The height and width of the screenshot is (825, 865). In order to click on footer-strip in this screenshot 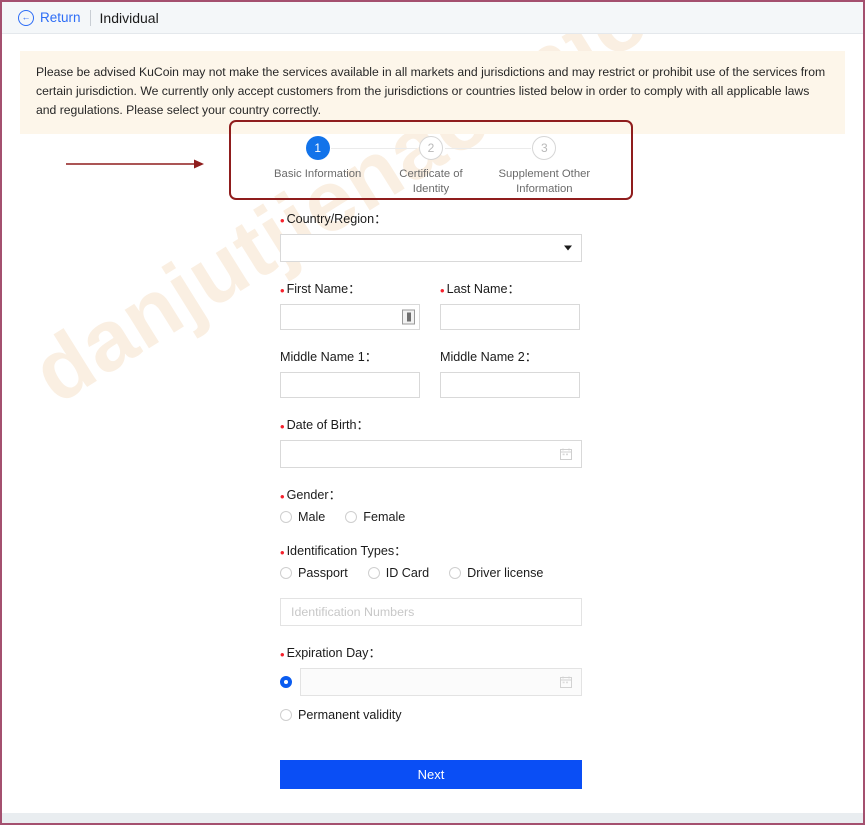, I will do `click(432, 818)`.